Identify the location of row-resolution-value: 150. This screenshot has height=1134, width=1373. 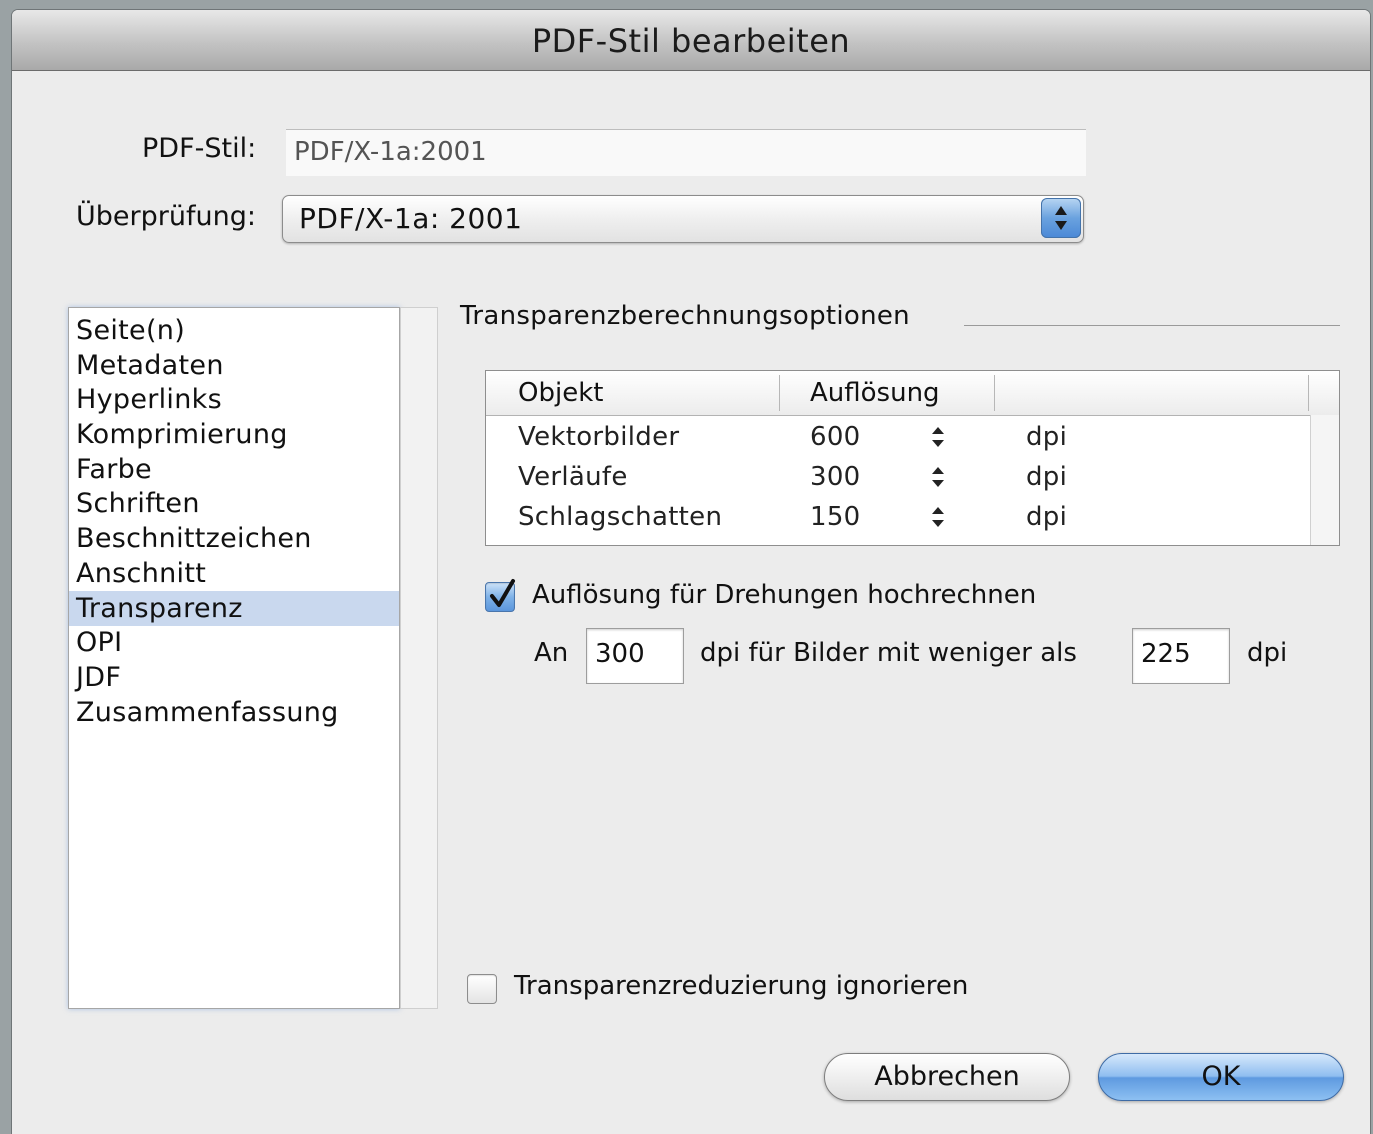
(835, 517).